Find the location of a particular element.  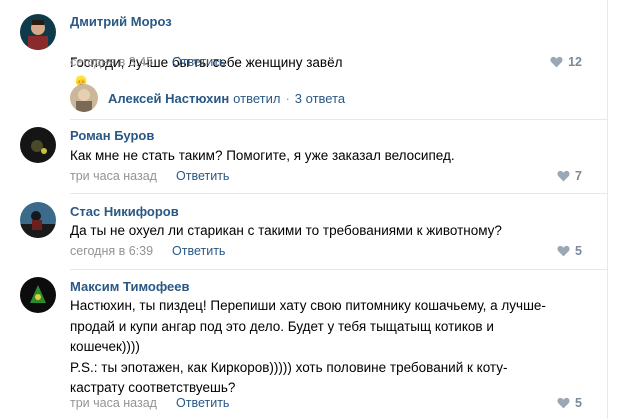

replies-thread: Алексей Настюхин ответил · 3 ответа is located at coordinates (207, 98).